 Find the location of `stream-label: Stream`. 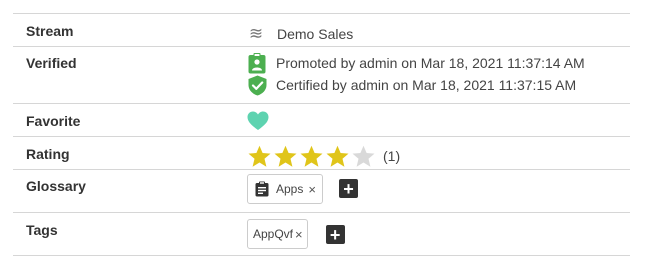

stream-label: Stream is located at coordinates (50, 31).